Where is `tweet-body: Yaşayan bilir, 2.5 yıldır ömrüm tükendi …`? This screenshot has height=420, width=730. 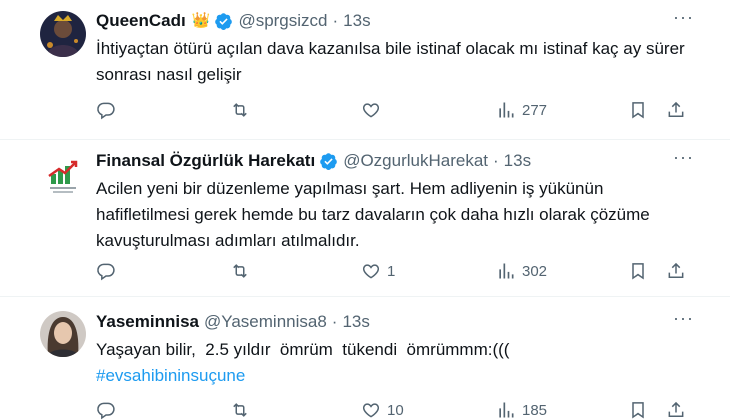 tweet-body: Yaşayan bilir, 2.5 yıldır ömrüm tükendi … is located at coordinates (303, 349).